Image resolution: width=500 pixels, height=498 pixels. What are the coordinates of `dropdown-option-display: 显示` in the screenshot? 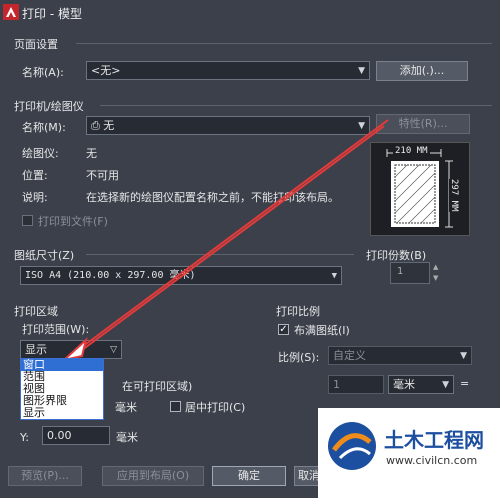 It's located at (62, 413).